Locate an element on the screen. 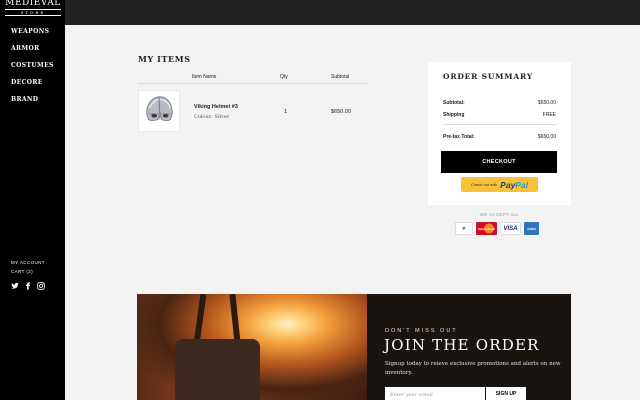 Image resolution: width=640 pixels, height=400 pixels. blacksmith-apron is located at coordinates (217, 369).